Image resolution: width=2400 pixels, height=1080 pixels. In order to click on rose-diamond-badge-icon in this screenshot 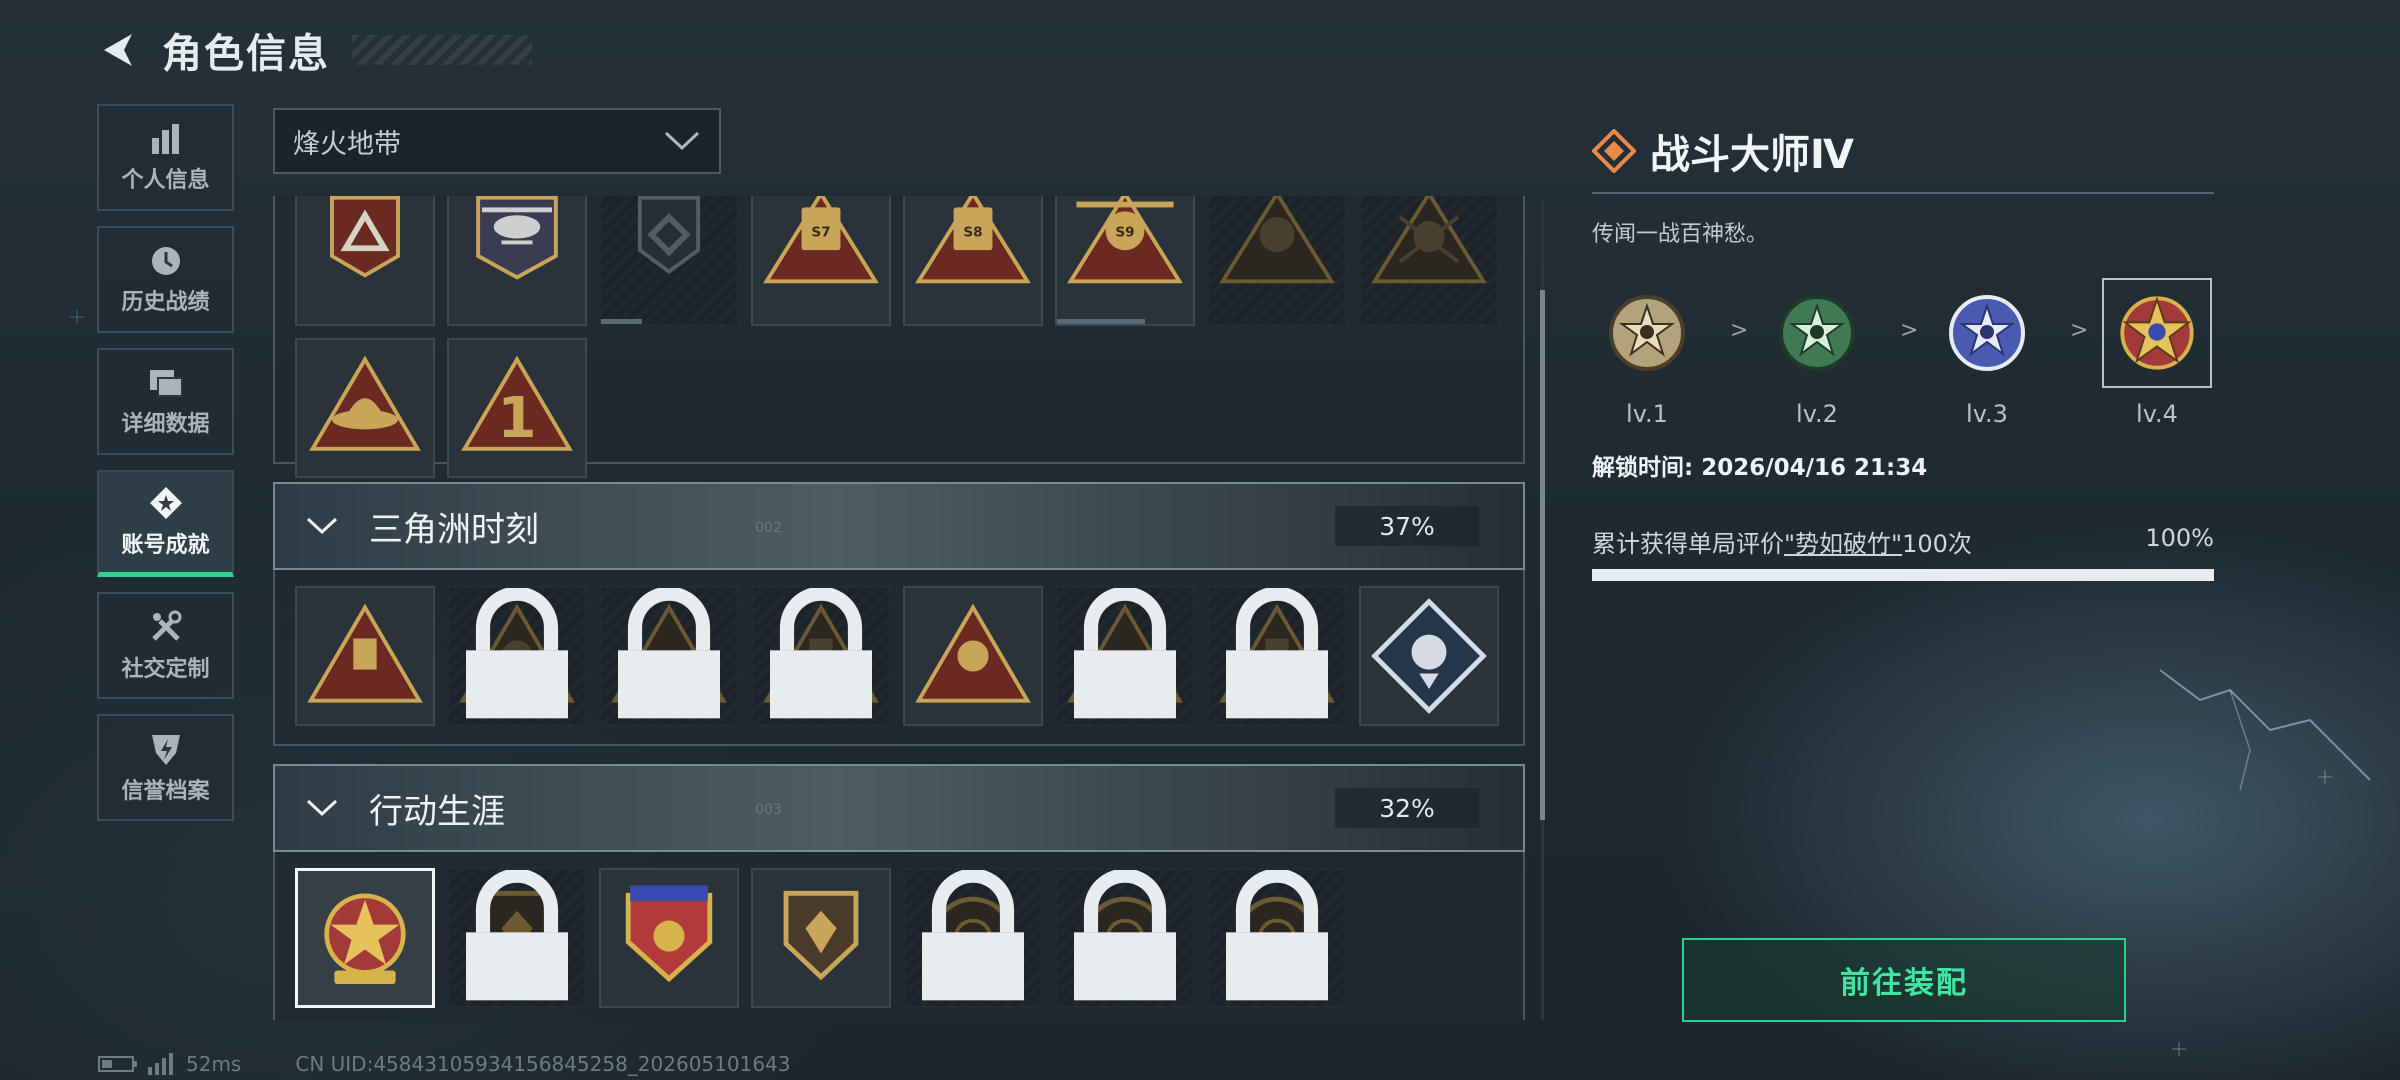, I will do `click(1429, 656)`.